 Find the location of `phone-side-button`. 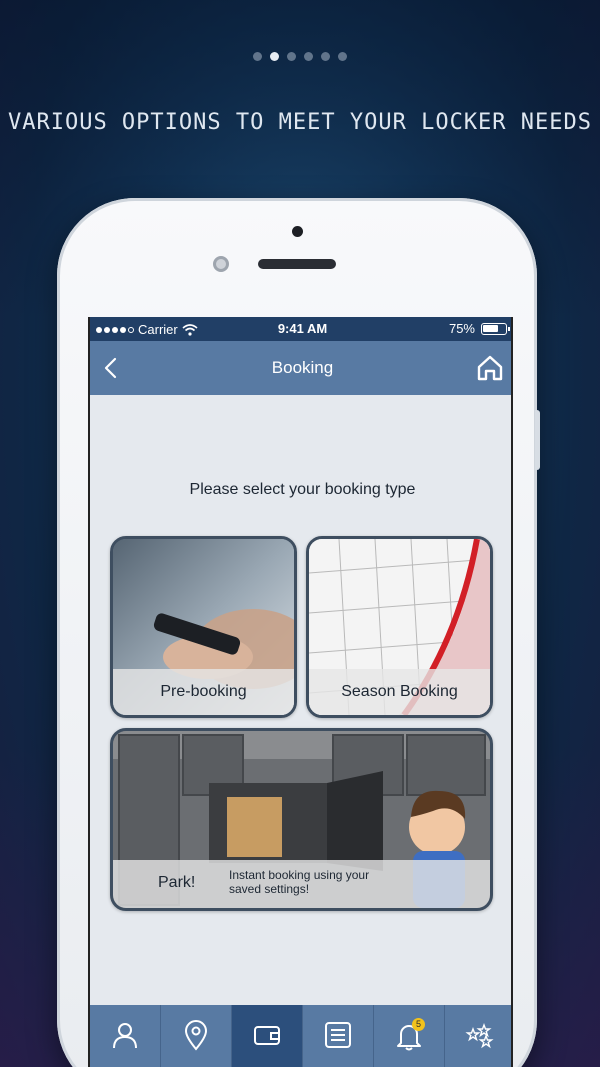

phone-side-button is located at coordinates (537, 440).